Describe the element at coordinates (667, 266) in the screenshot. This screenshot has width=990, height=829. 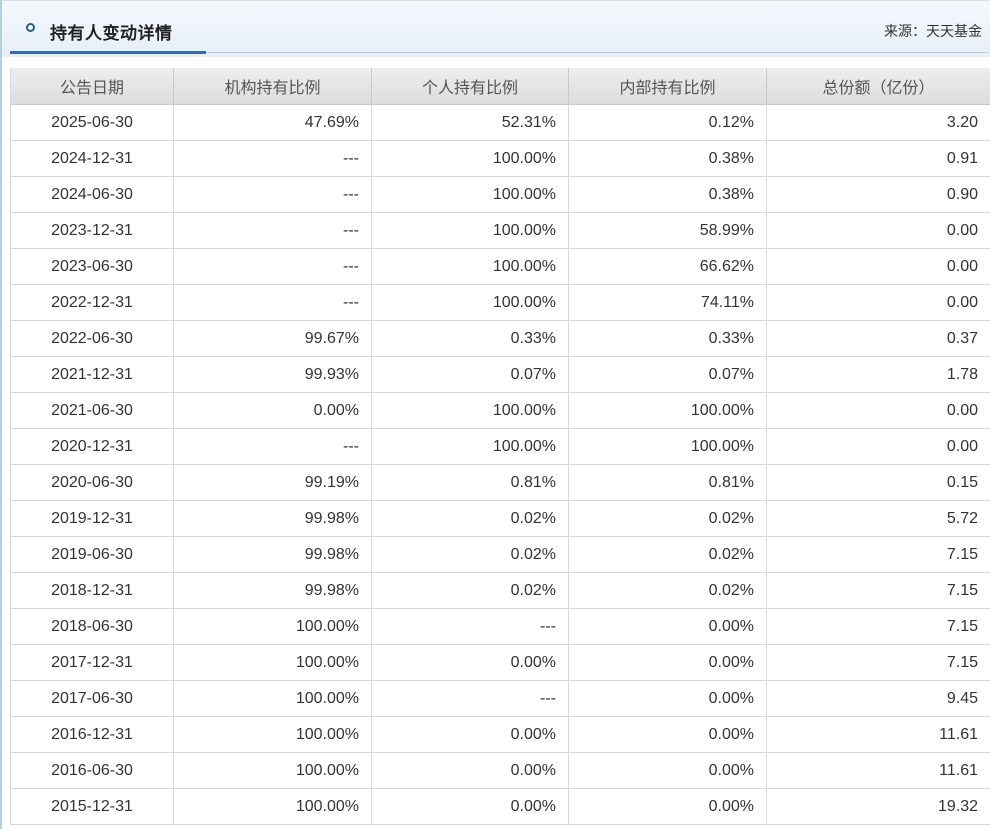
I see `cell-internal: 66.62%` at that location.